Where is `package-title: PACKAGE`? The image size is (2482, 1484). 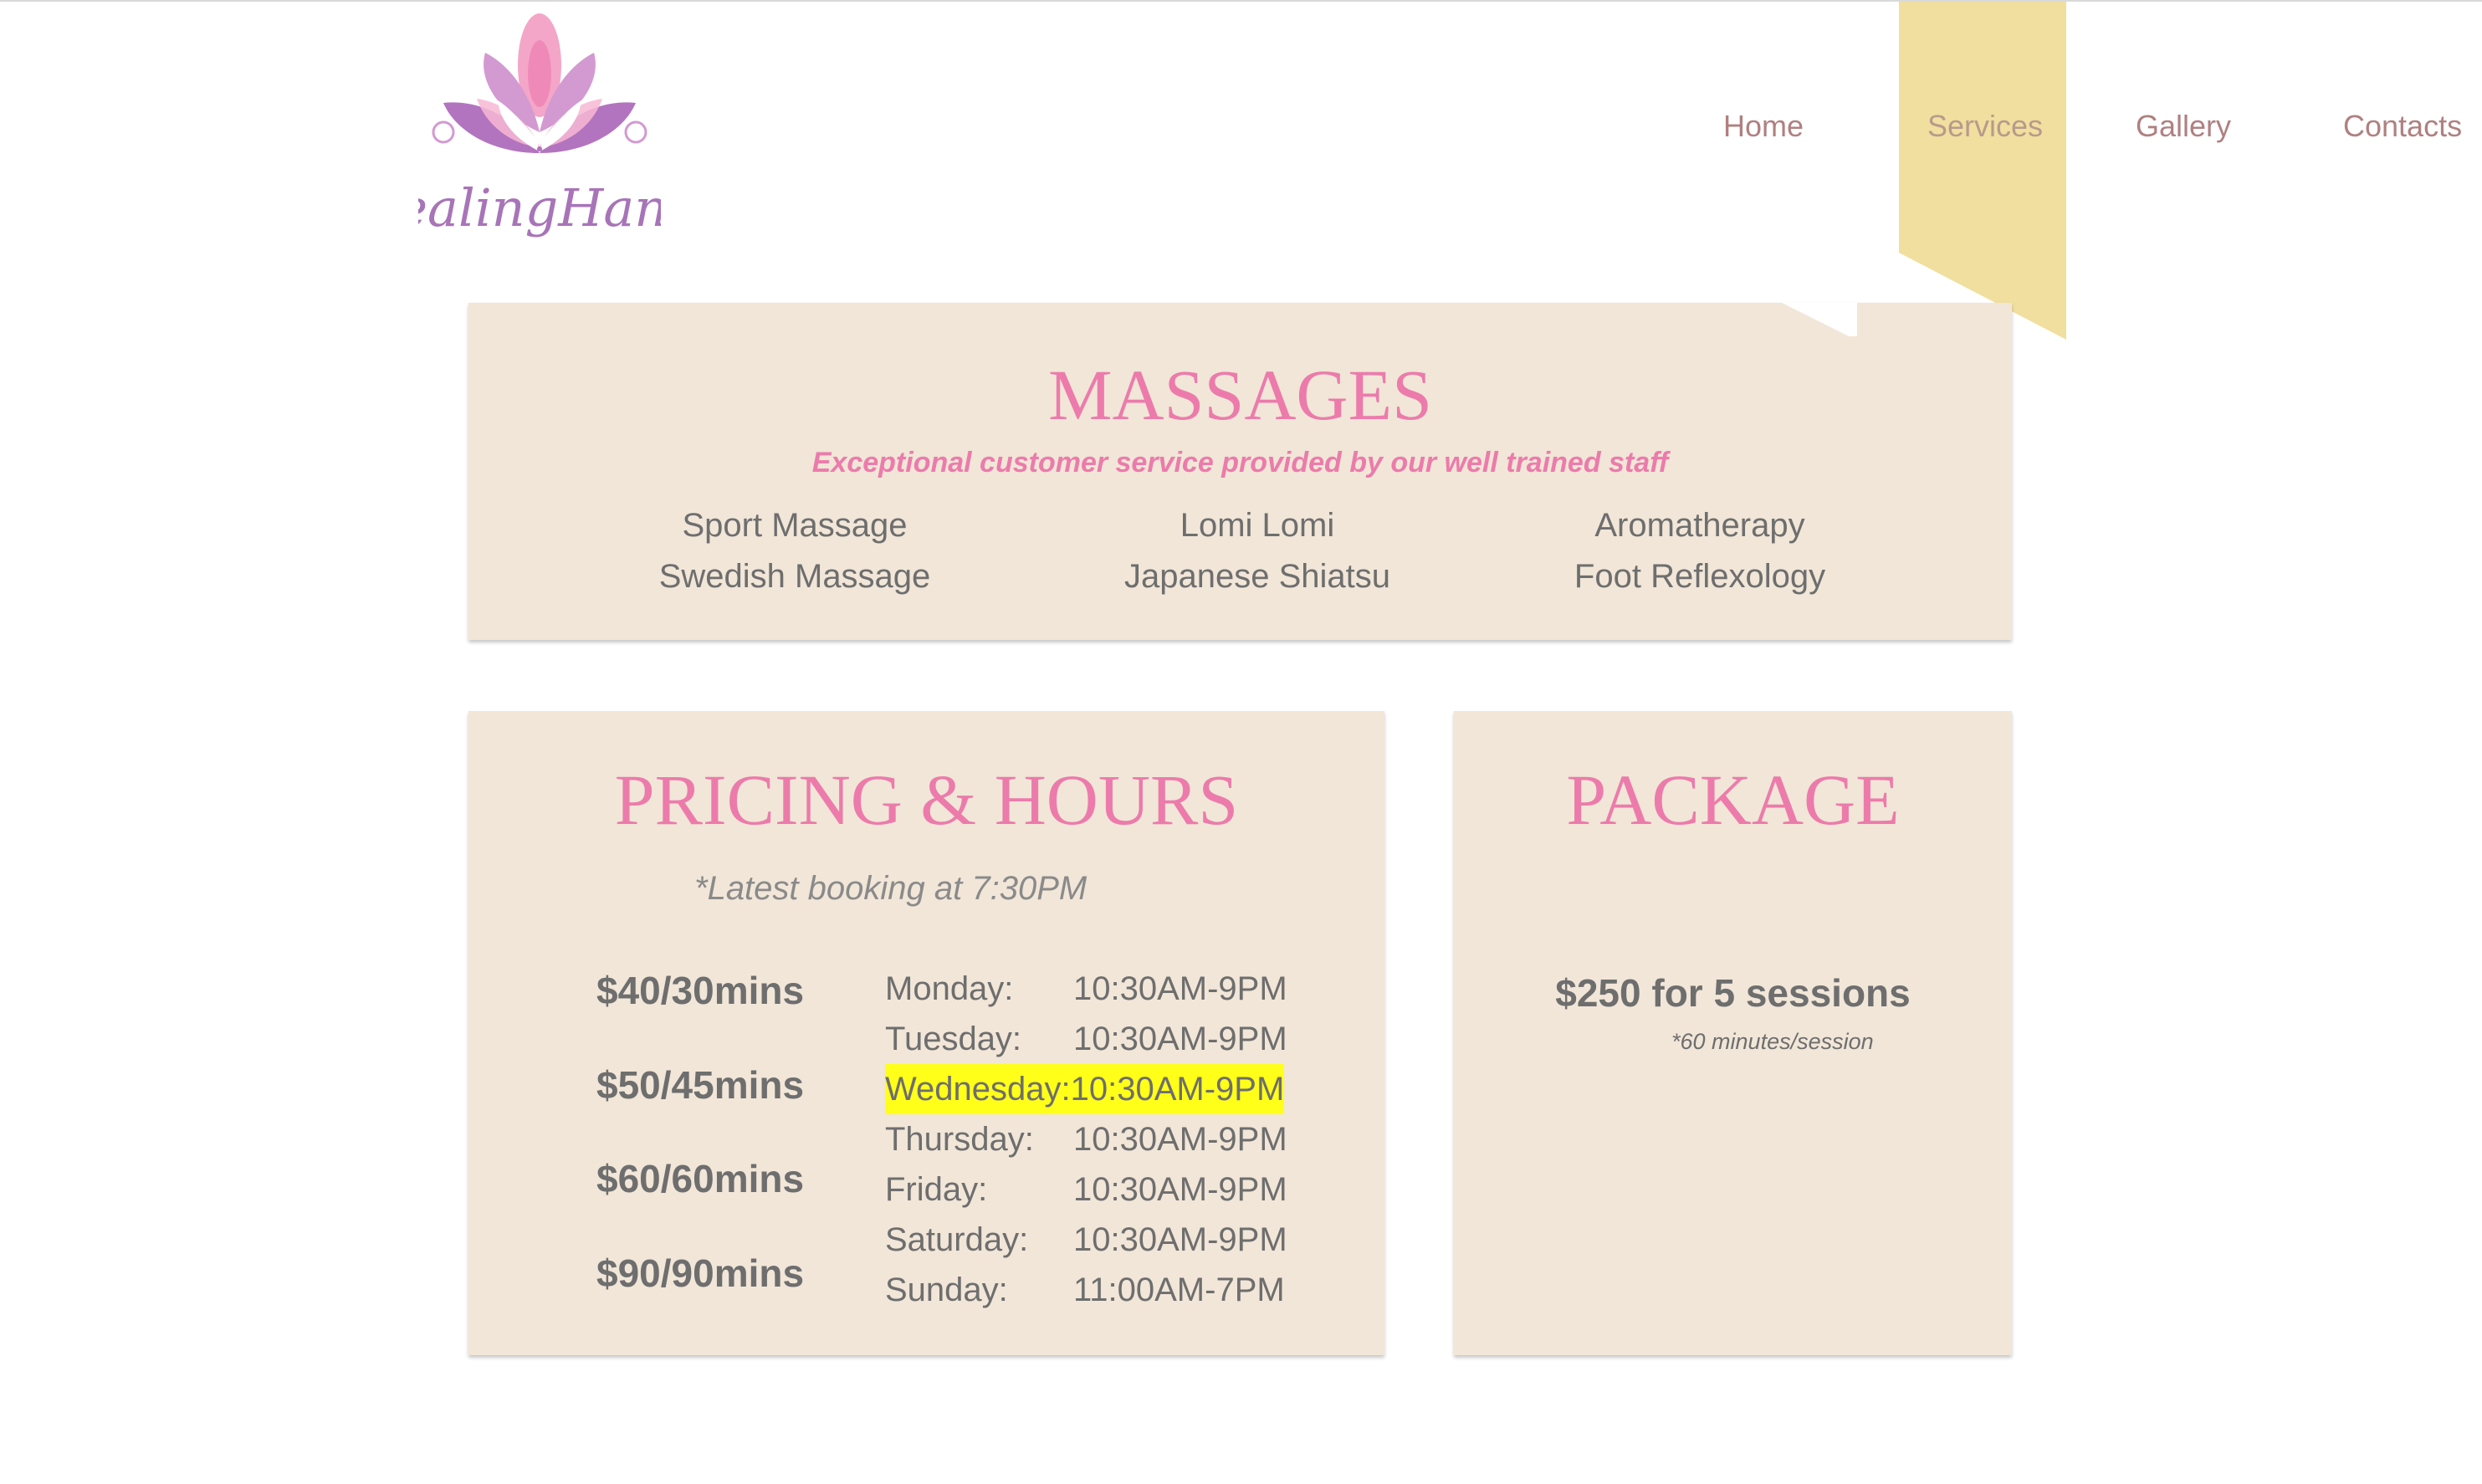 package-title: PACKAGE is located at coordinates (1733, 800).